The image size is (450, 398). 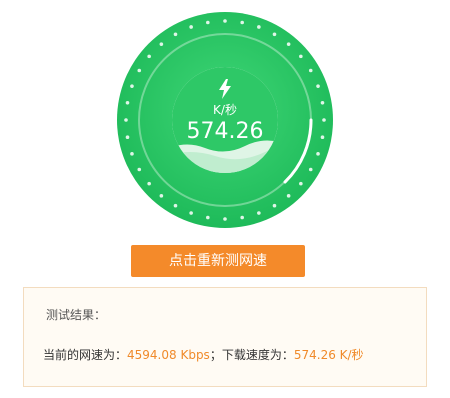 What do you see at coordinates (218, 261) in the screenshot?
I see `retest-speed-button: 点击重新测网速` at bounding box center [218, 261].